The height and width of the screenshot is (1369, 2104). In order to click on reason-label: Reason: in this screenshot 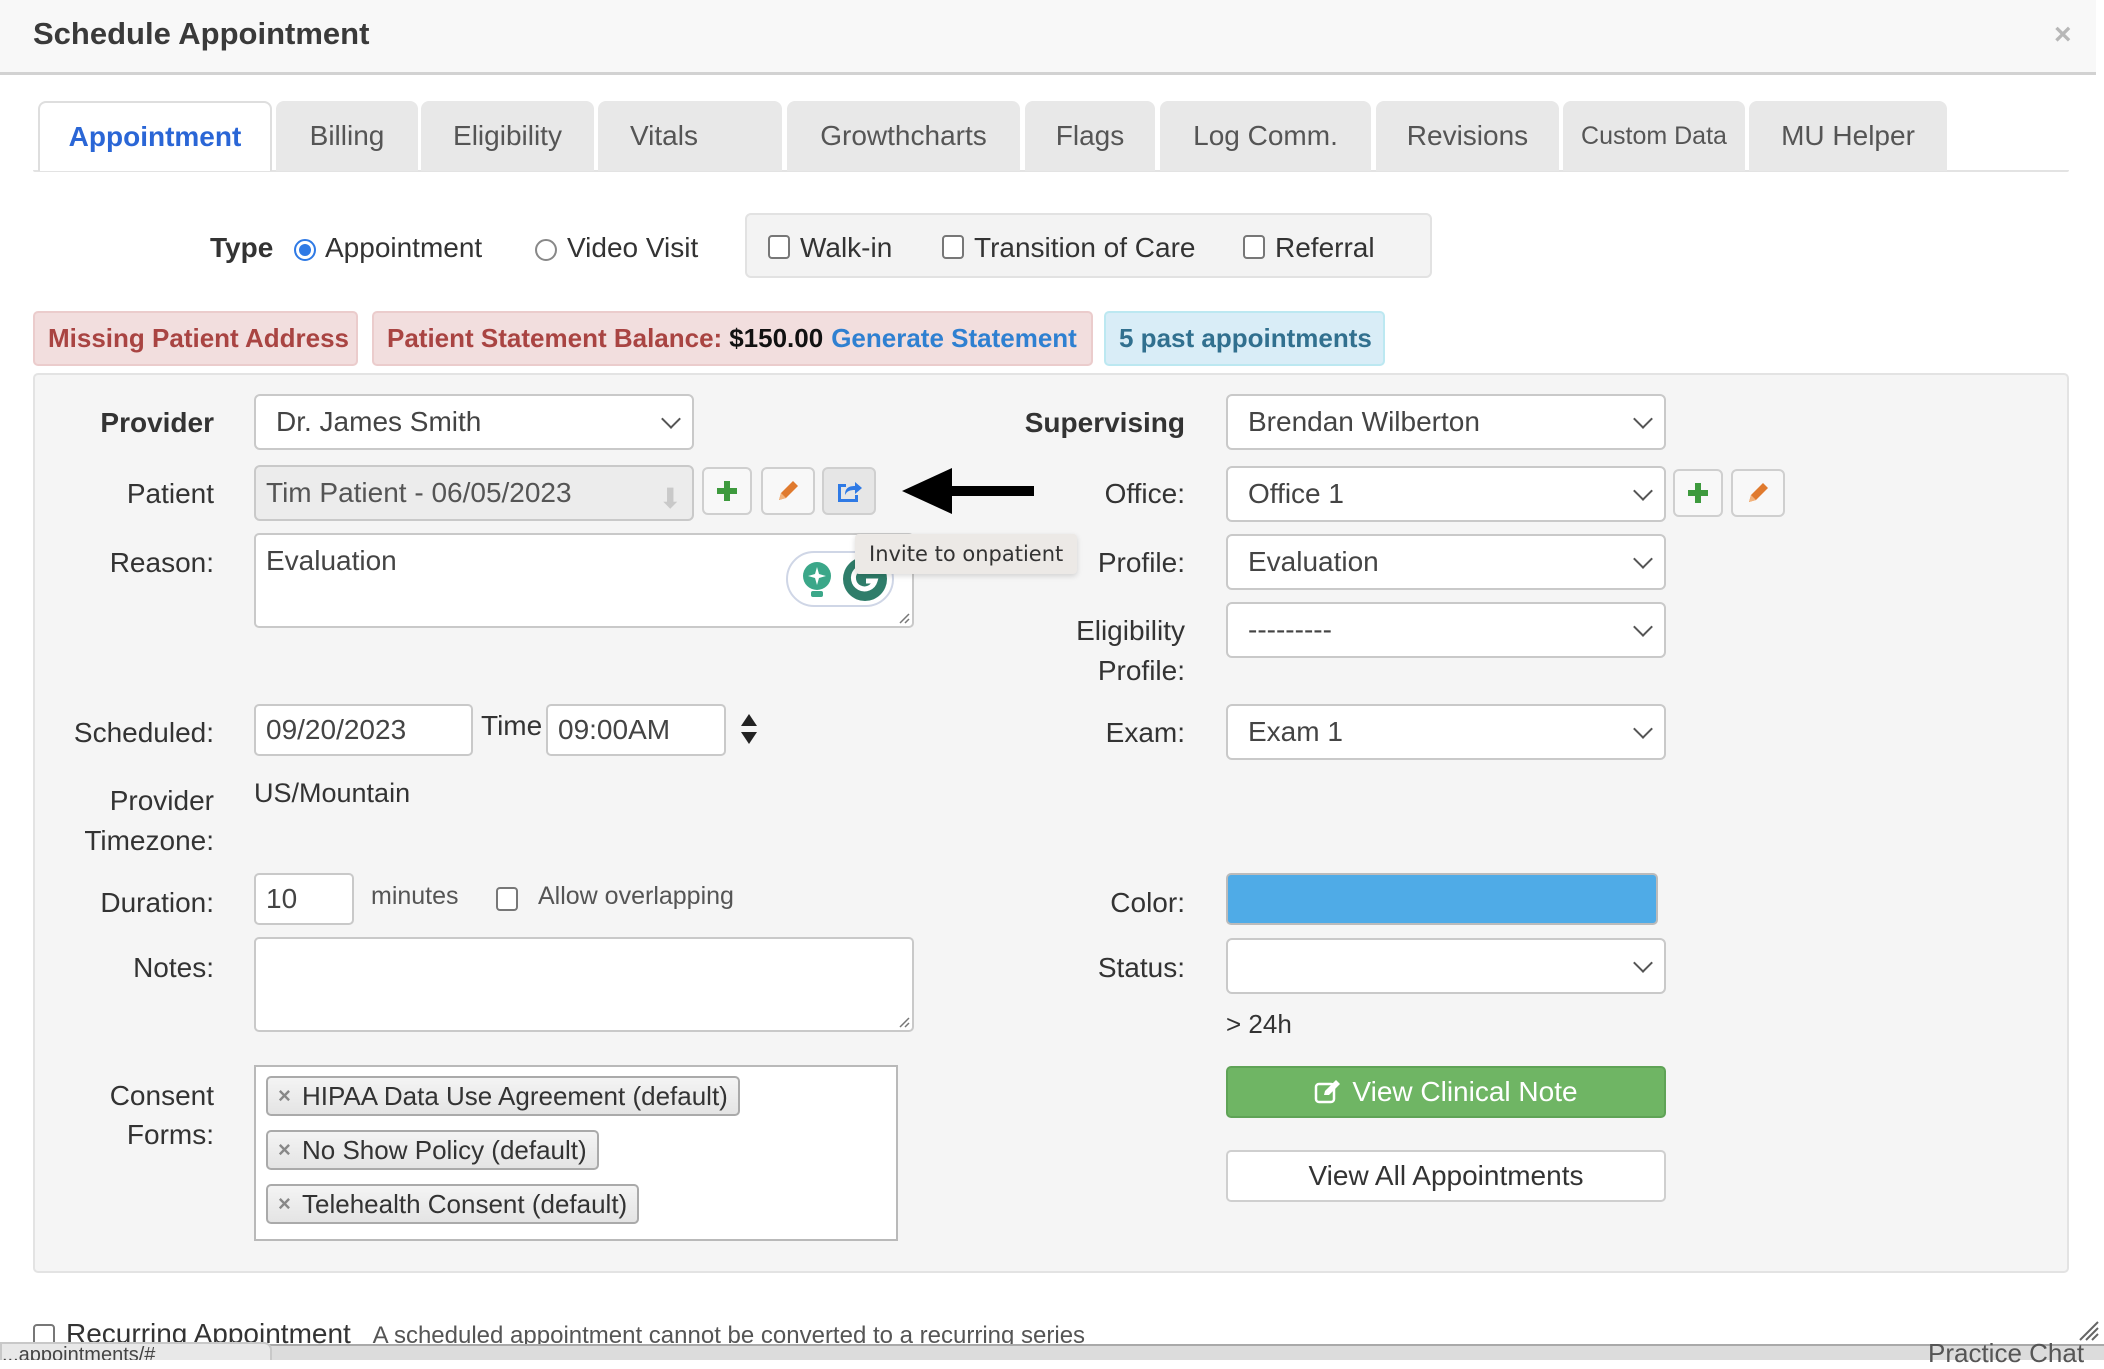, I will do `click(161, 562)`.